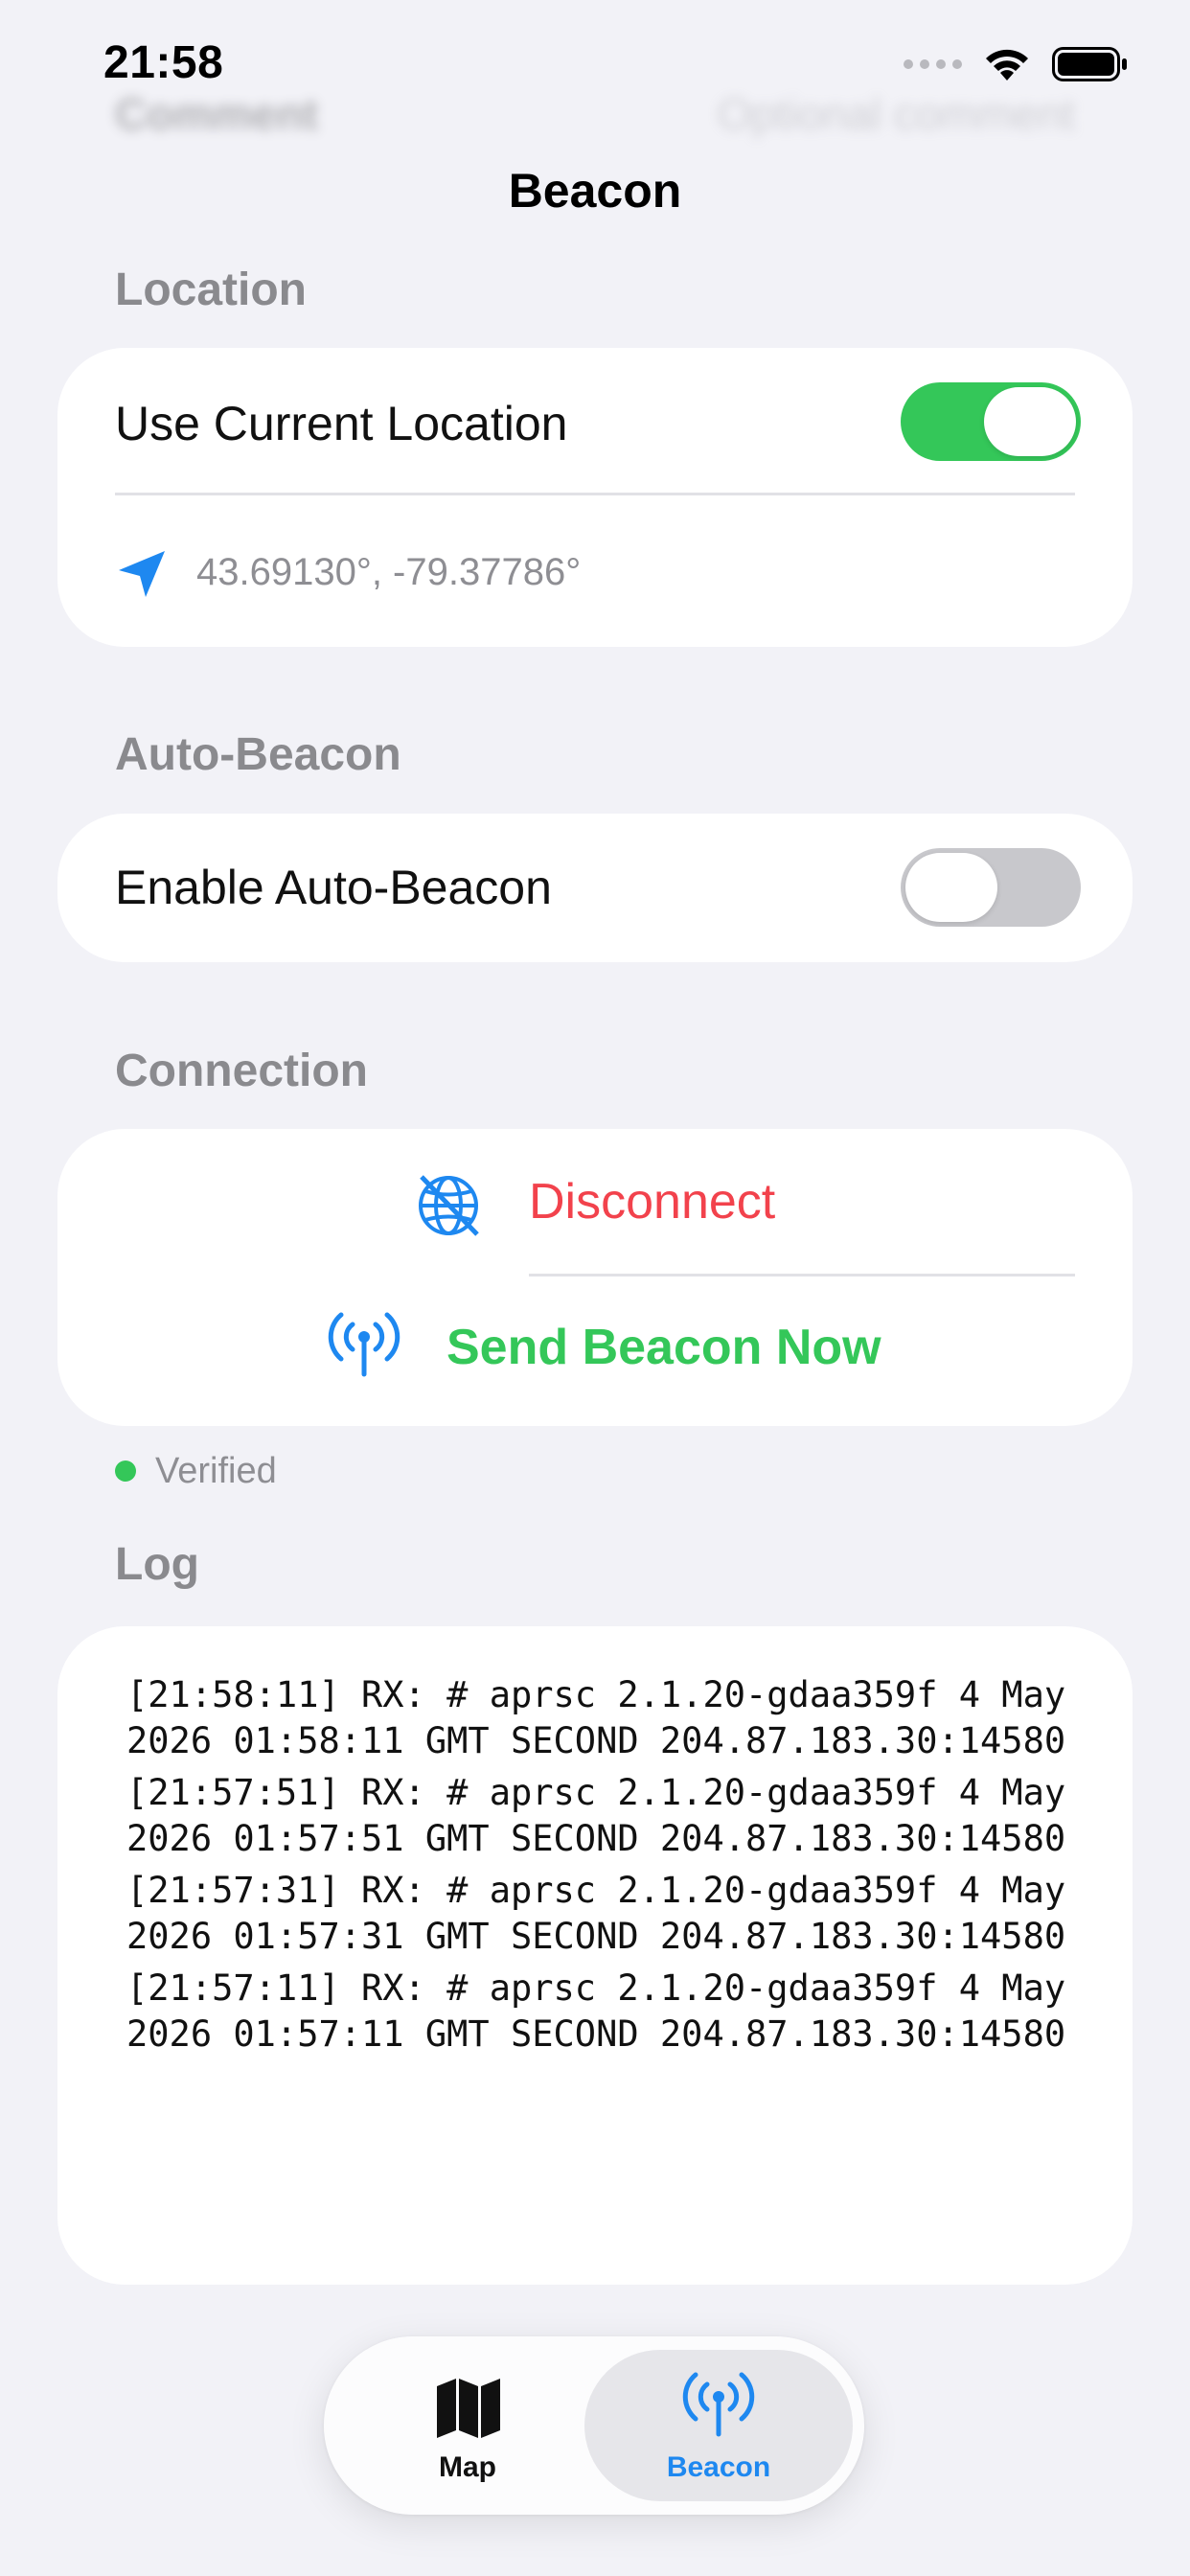 Image resolution: width=1190 pixels, height=2576 pixels. Describe the element at coordinates (334, 887) in the screenshot. I see `enable-auto-beacon-label: Enable Auto-Beacon` at that location.